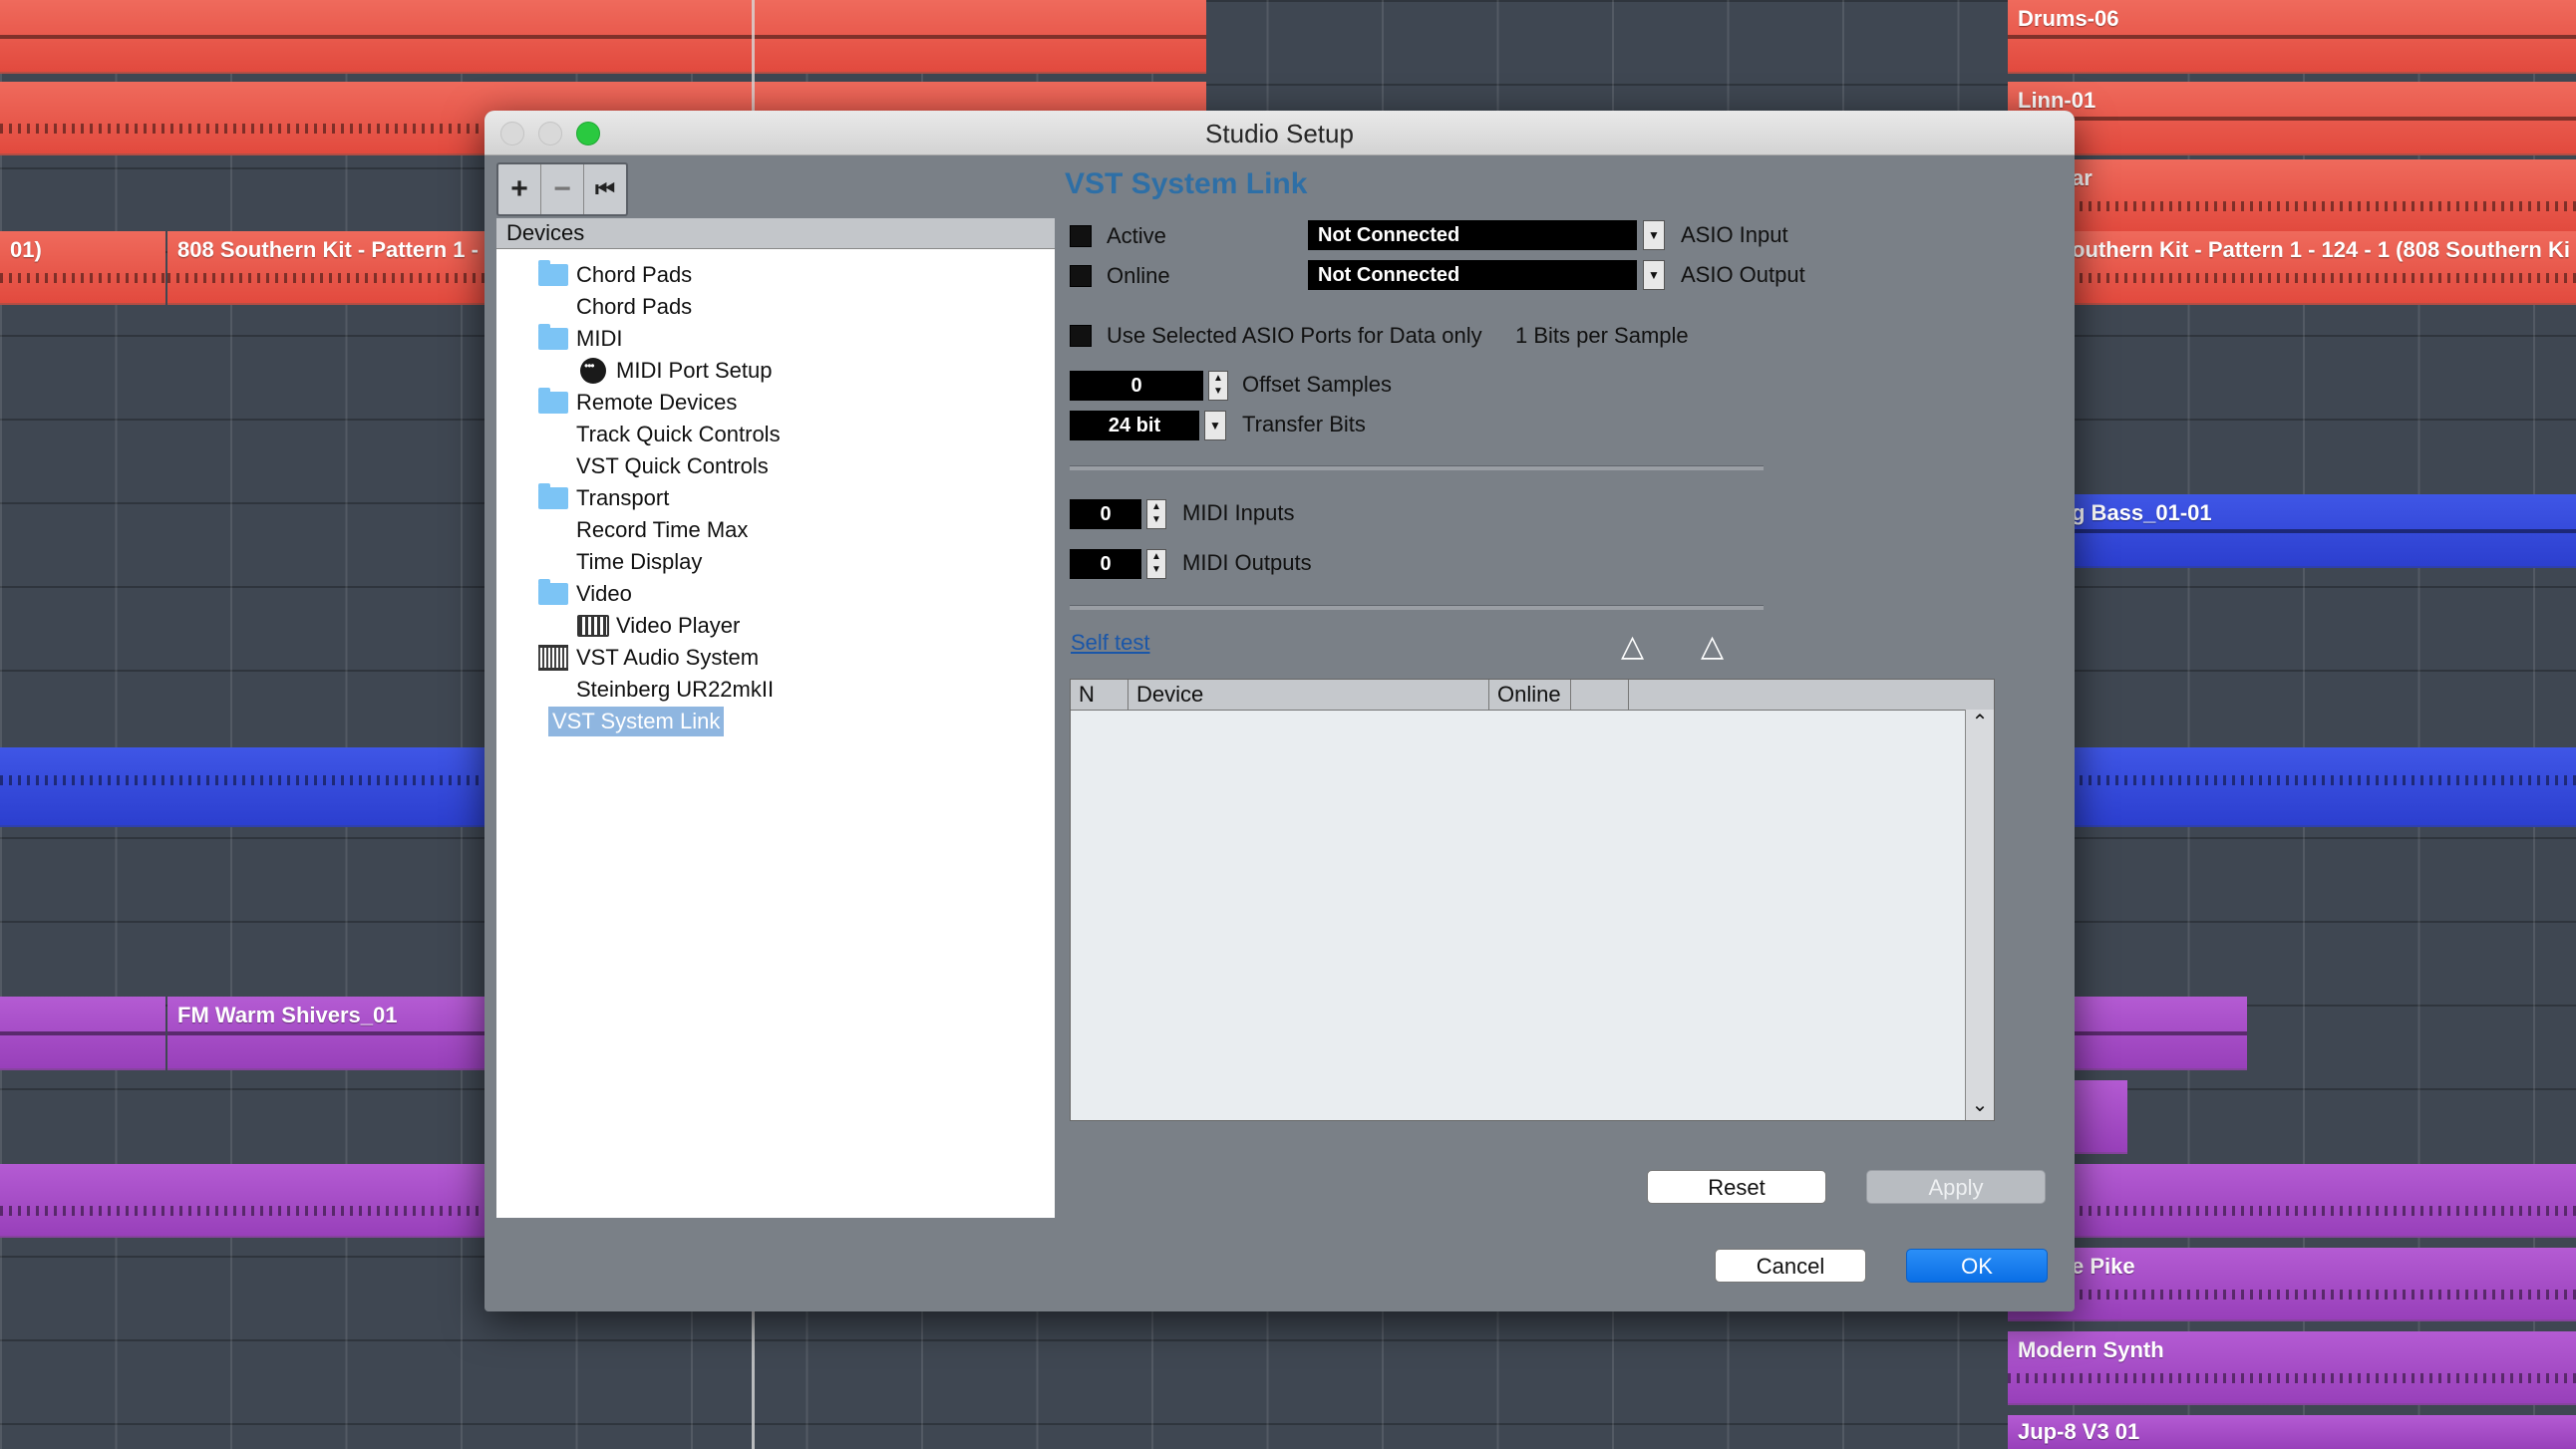 This screenshot has height=1449, width=2576. What do you see at coordinates (1134, 425) in the screenshot?
I see `transfer-bits-select: 24 bit` at bounding box center [1134, 425].